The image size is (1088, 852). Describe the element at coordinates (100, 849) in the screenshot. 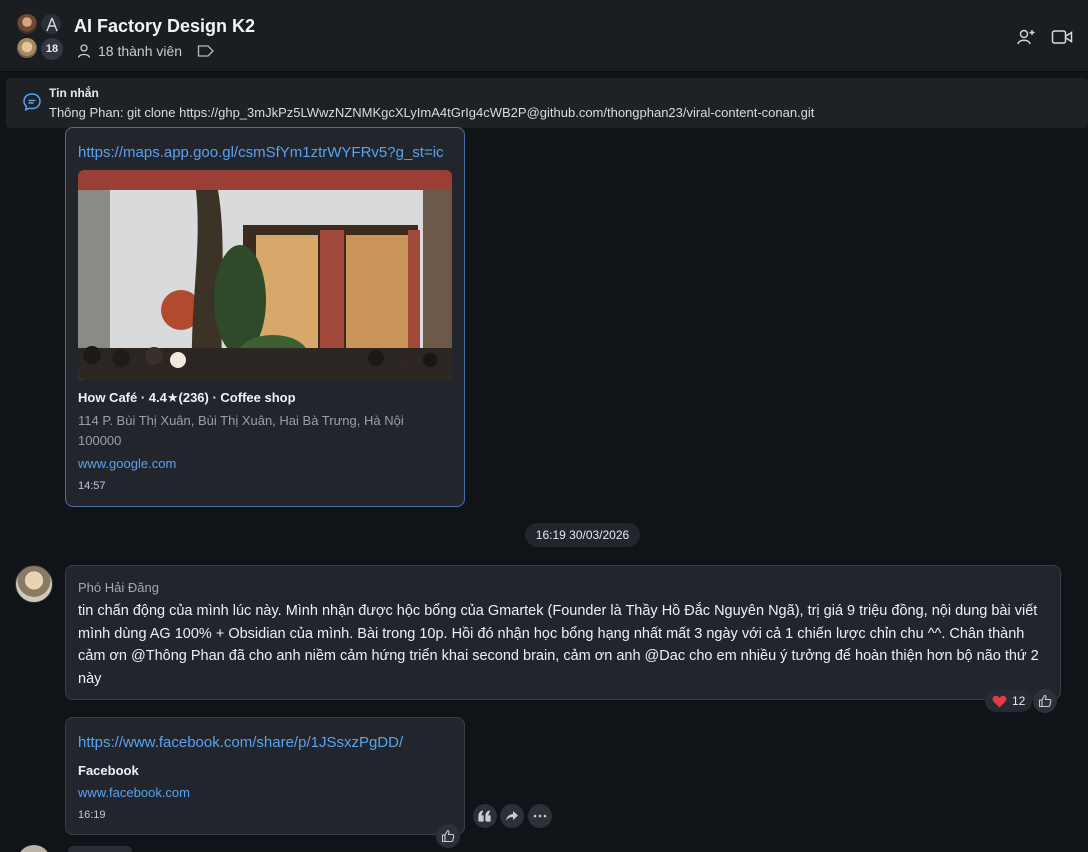

I see `next-sender-name` at that location.